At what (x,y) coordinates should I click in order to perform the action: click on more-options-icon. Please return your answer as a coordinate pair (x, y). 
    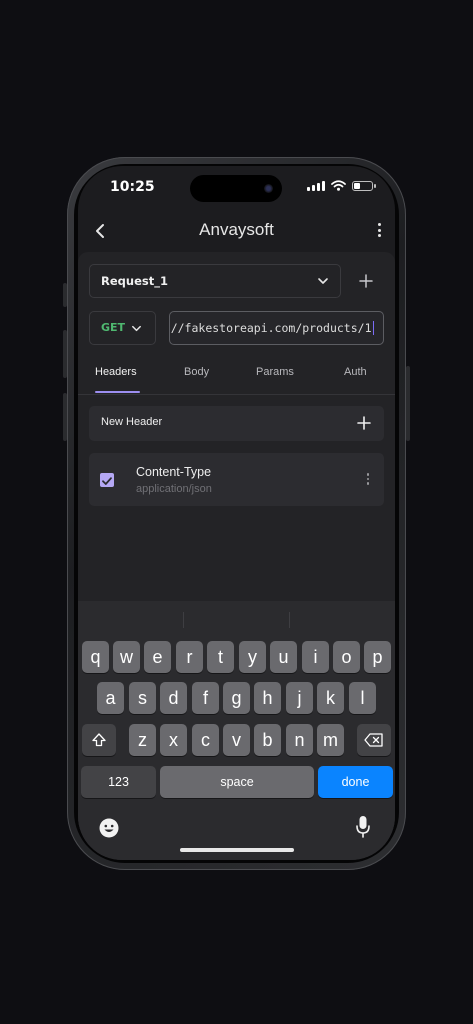
    Looking at the image, I should click on (379, 230).